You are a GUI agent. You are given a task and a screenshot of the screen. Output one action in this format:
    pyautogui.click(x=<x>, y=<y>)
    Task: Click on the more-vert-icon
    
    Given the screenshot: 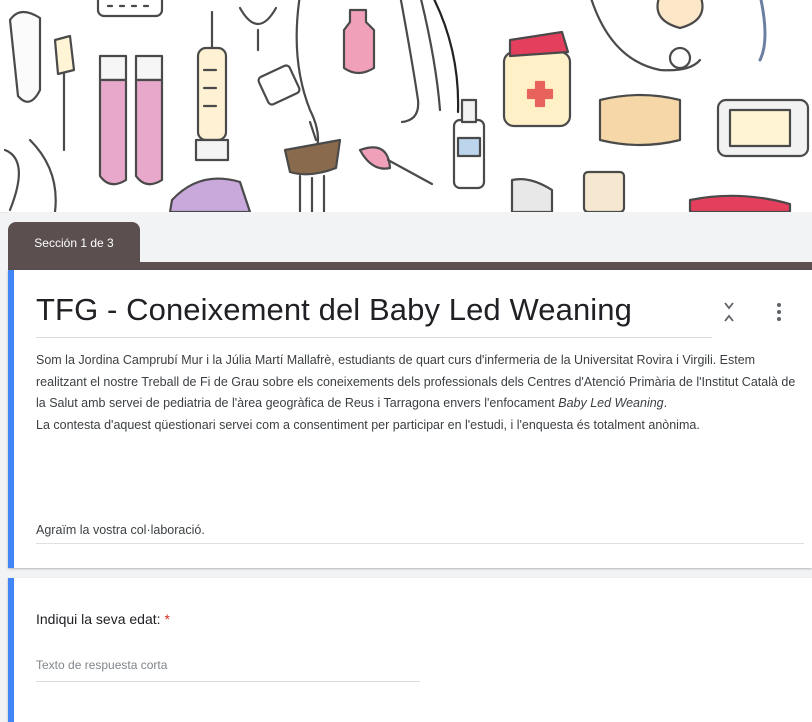 What is the action you would take?
    pyautogui.click(x=779, y=312)
    